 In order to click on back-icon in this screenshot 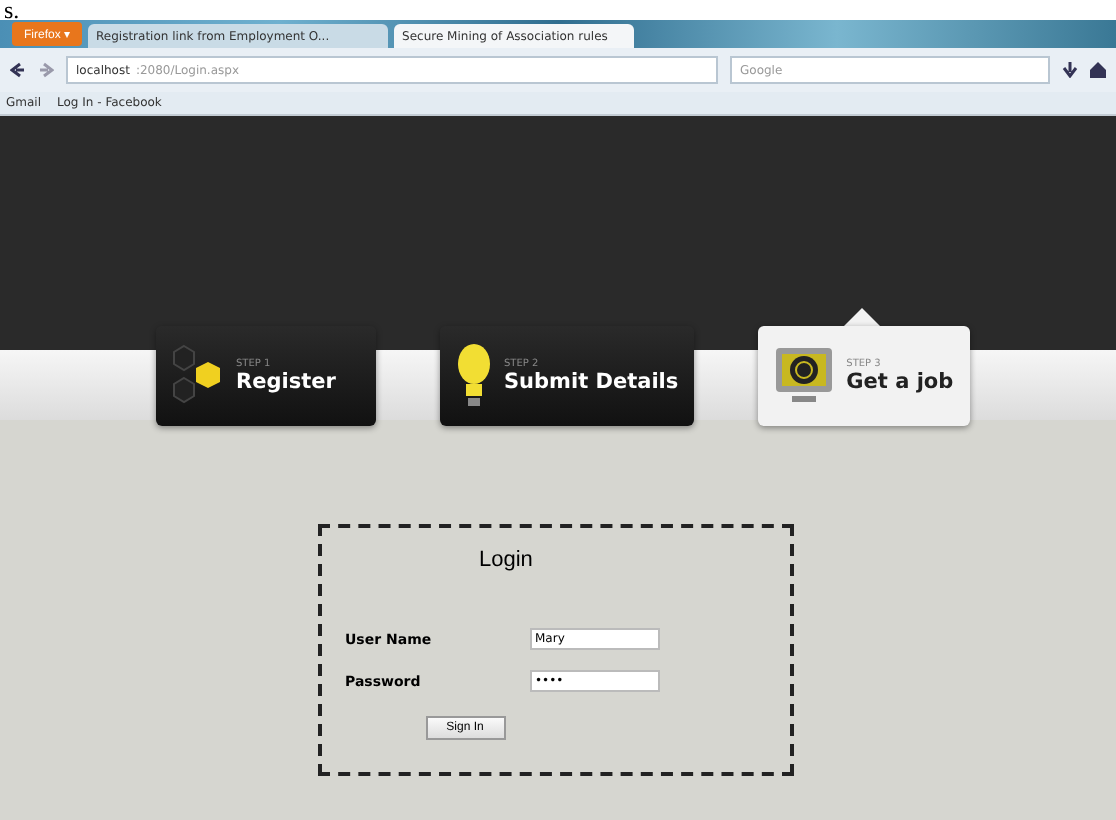, I will do `click(18, 70)`.